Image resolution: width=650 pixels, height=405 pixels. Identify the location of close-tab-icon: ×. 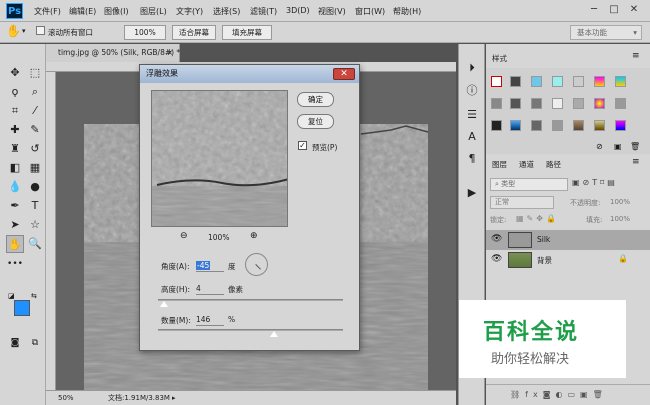
(170, 53).